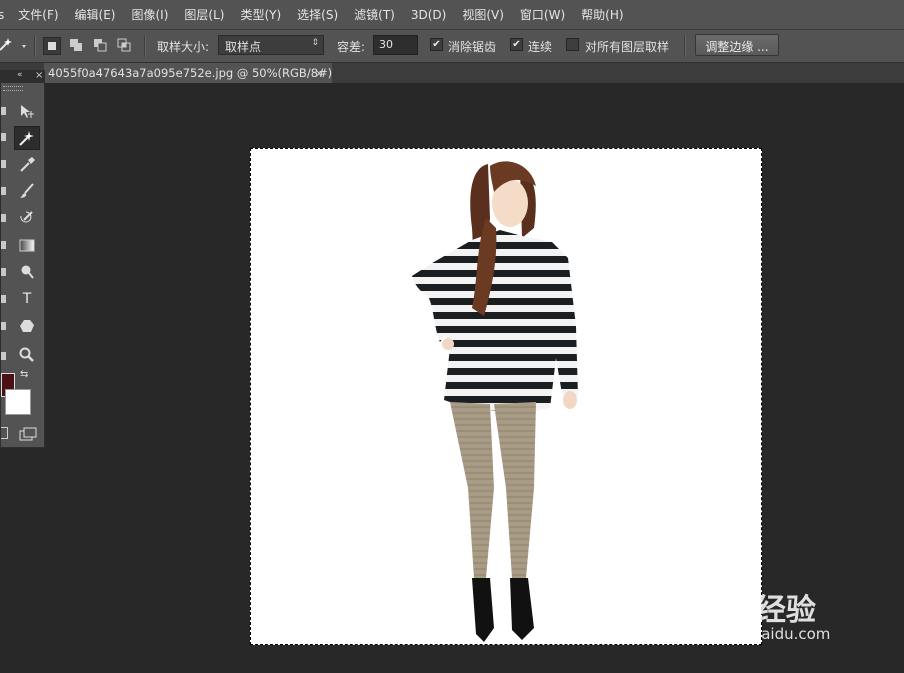 The image size is (904, 673). Describe the element at coordinates (24, 374) in the screenshot. I see `swap-colors-icon: ⇆` at that location.